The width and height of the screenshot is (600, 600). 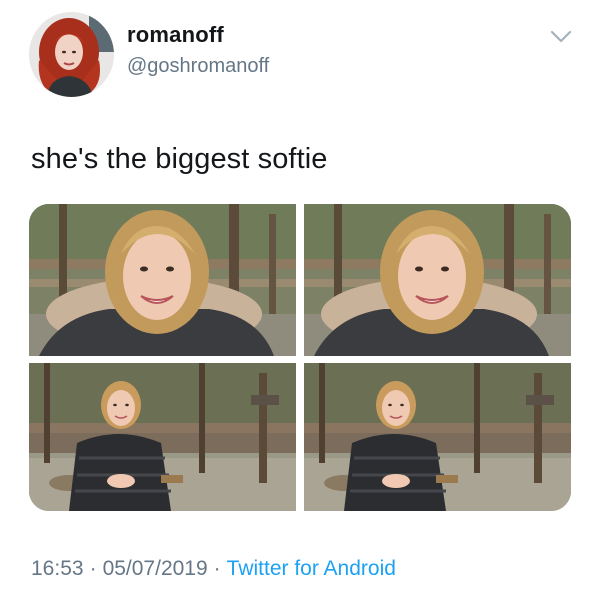 I want to click on tweet-source-link: Twitter for Android, so click(x=311, y=568).